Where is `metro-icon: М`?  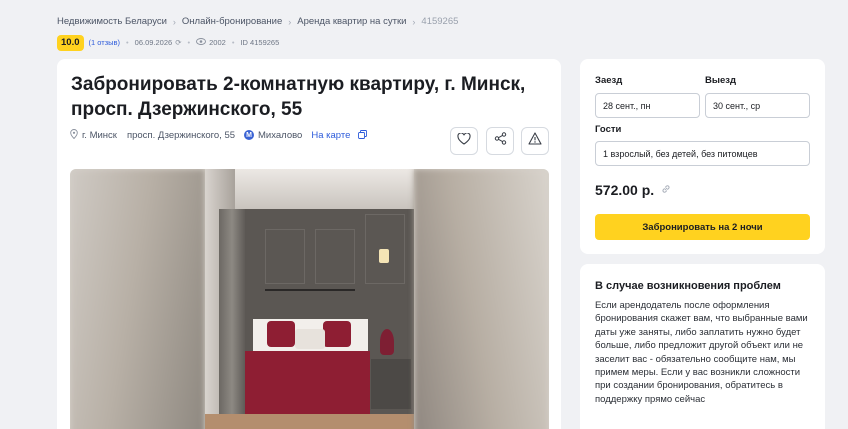 metro-icon: М is located at coordinates (249, 135).